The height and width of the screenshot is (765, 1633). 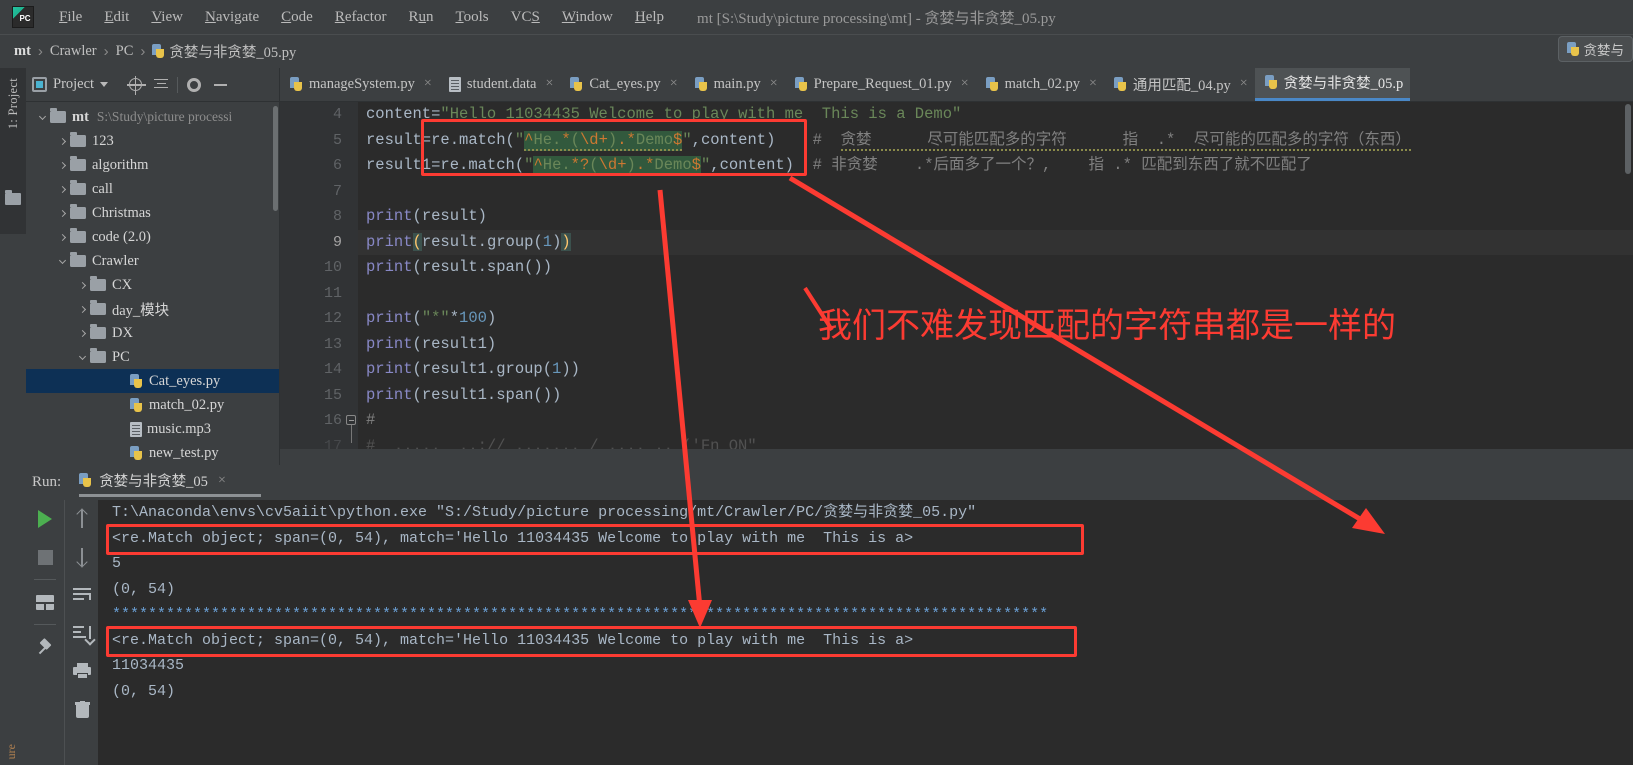 I want to click on code-line: 7, so click(x=956, y=192).